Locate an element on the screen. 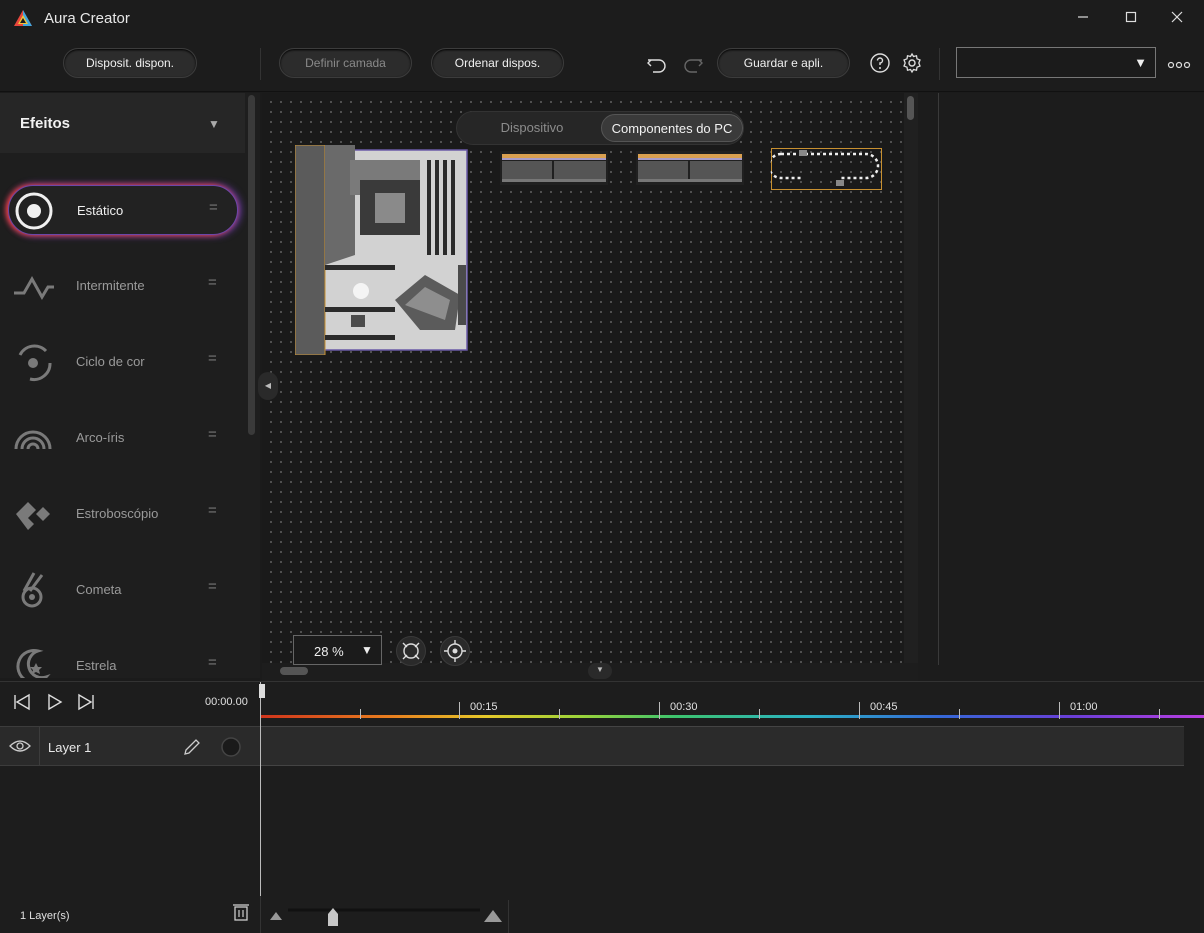 The image size is (1204, 933). rainbow-icon is located at coordinates (33, 440).